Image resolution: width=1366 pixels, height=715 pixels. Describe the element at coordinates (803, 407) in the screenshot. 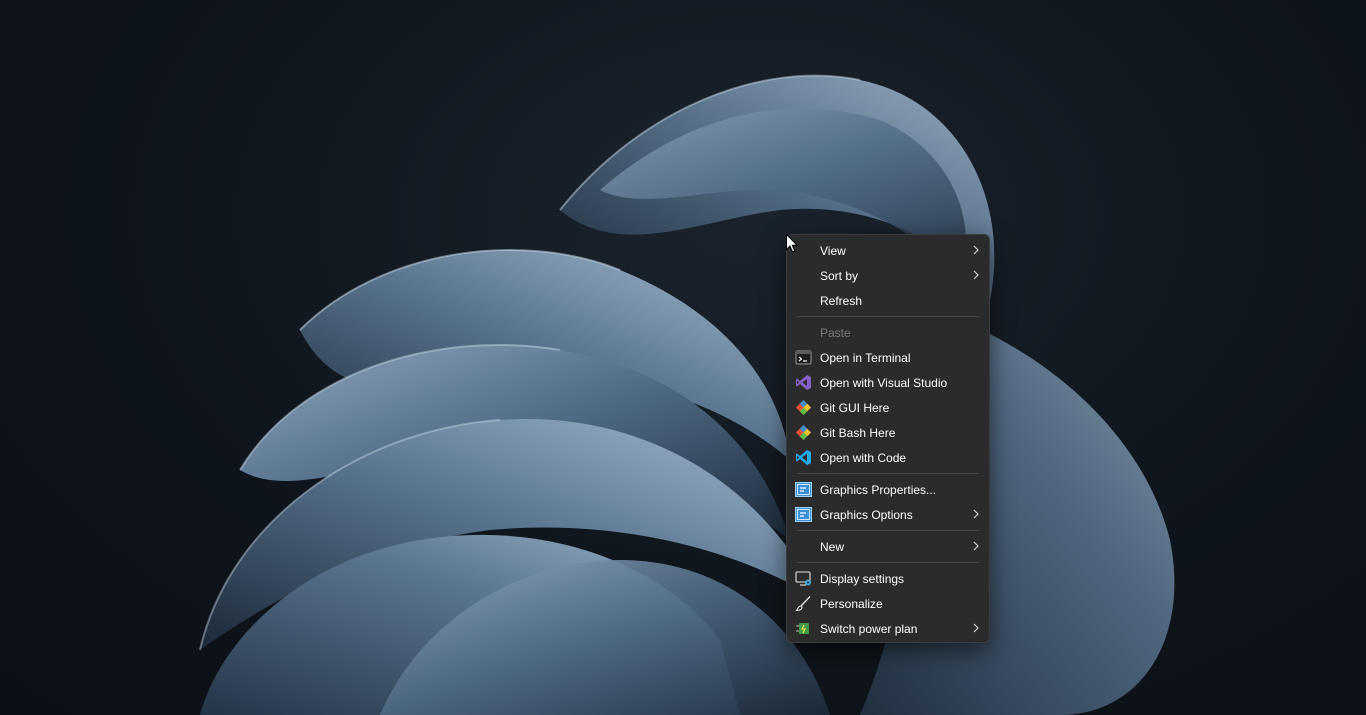

I see `git-gui-icon` at that location.